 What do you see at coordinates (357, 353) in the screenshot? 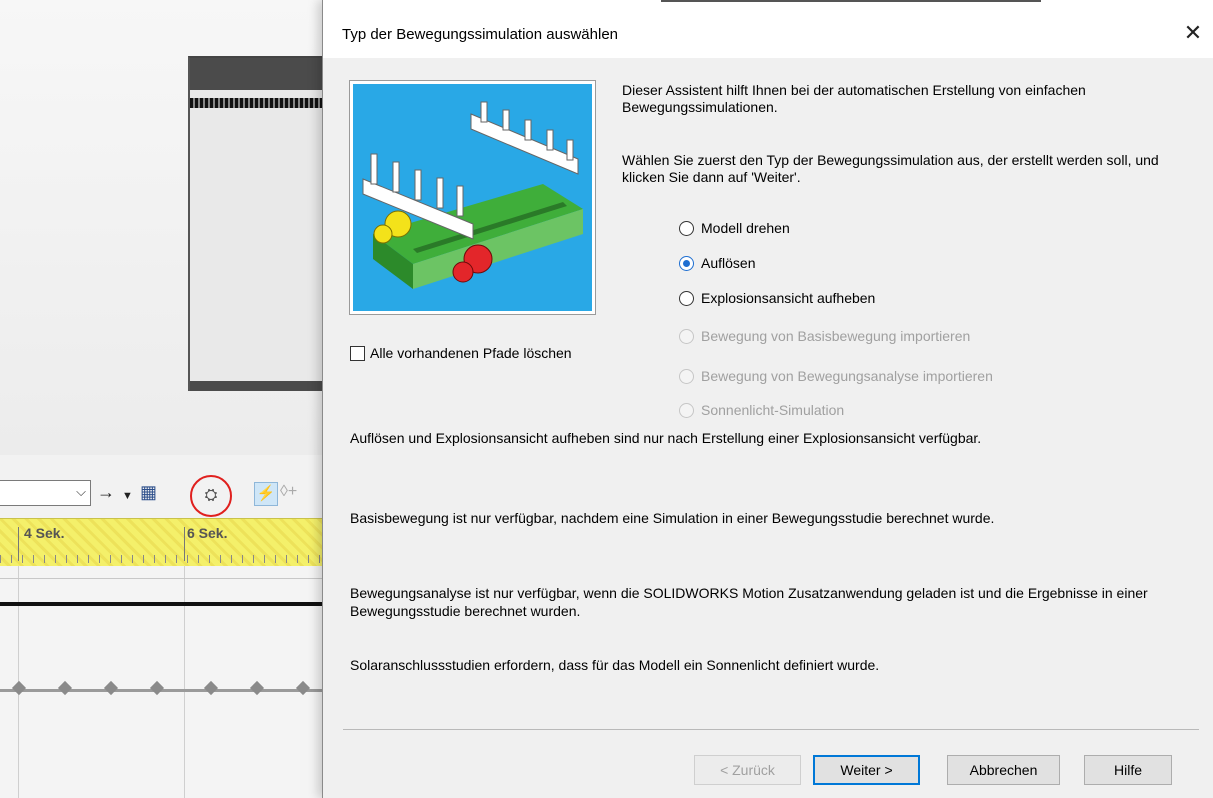
I see `checkbox-indicator` at bounding box center [357, 353].